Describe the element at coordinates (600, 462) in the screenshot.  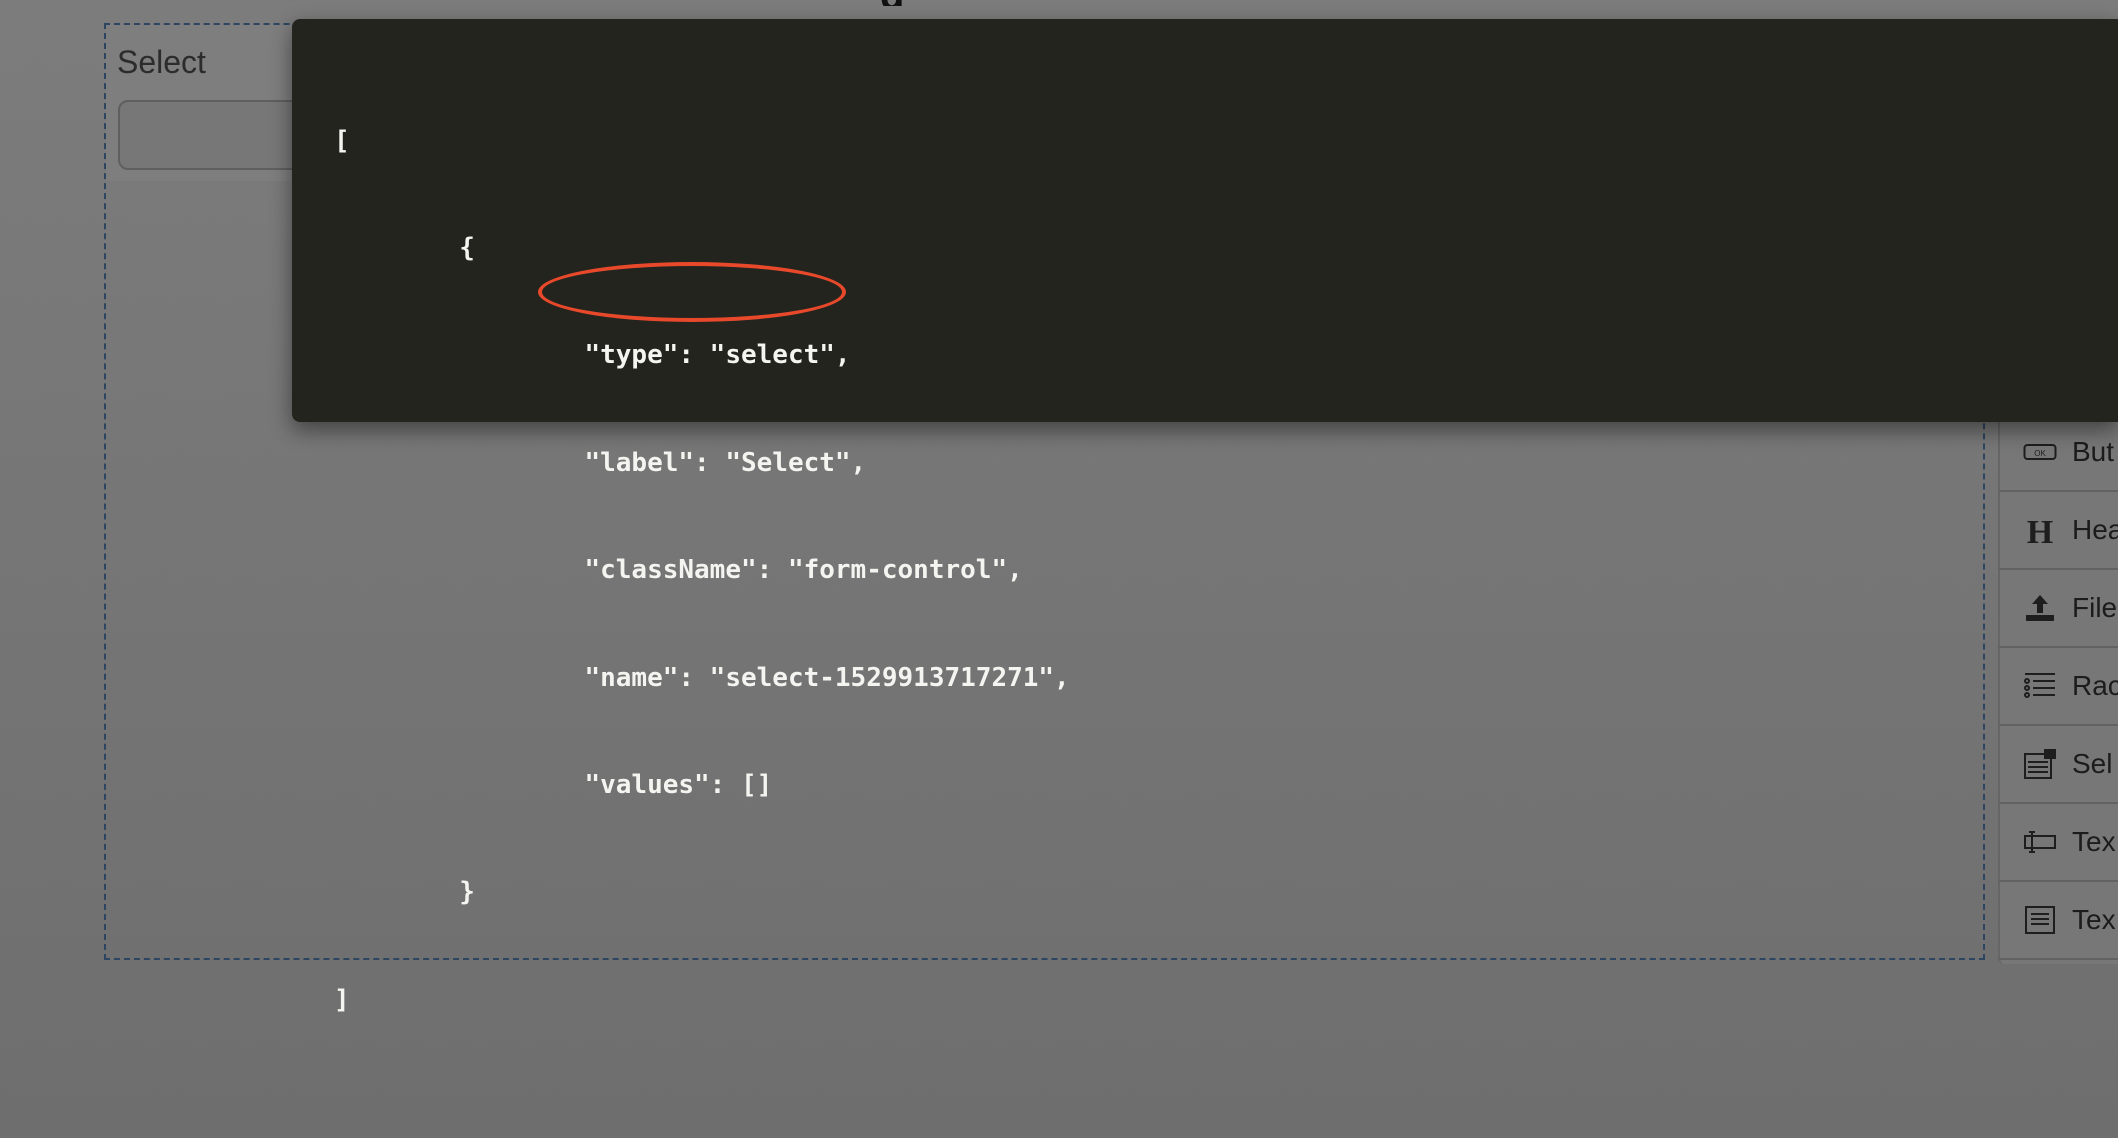
I see `json-line: "label": "Select",` at that location.